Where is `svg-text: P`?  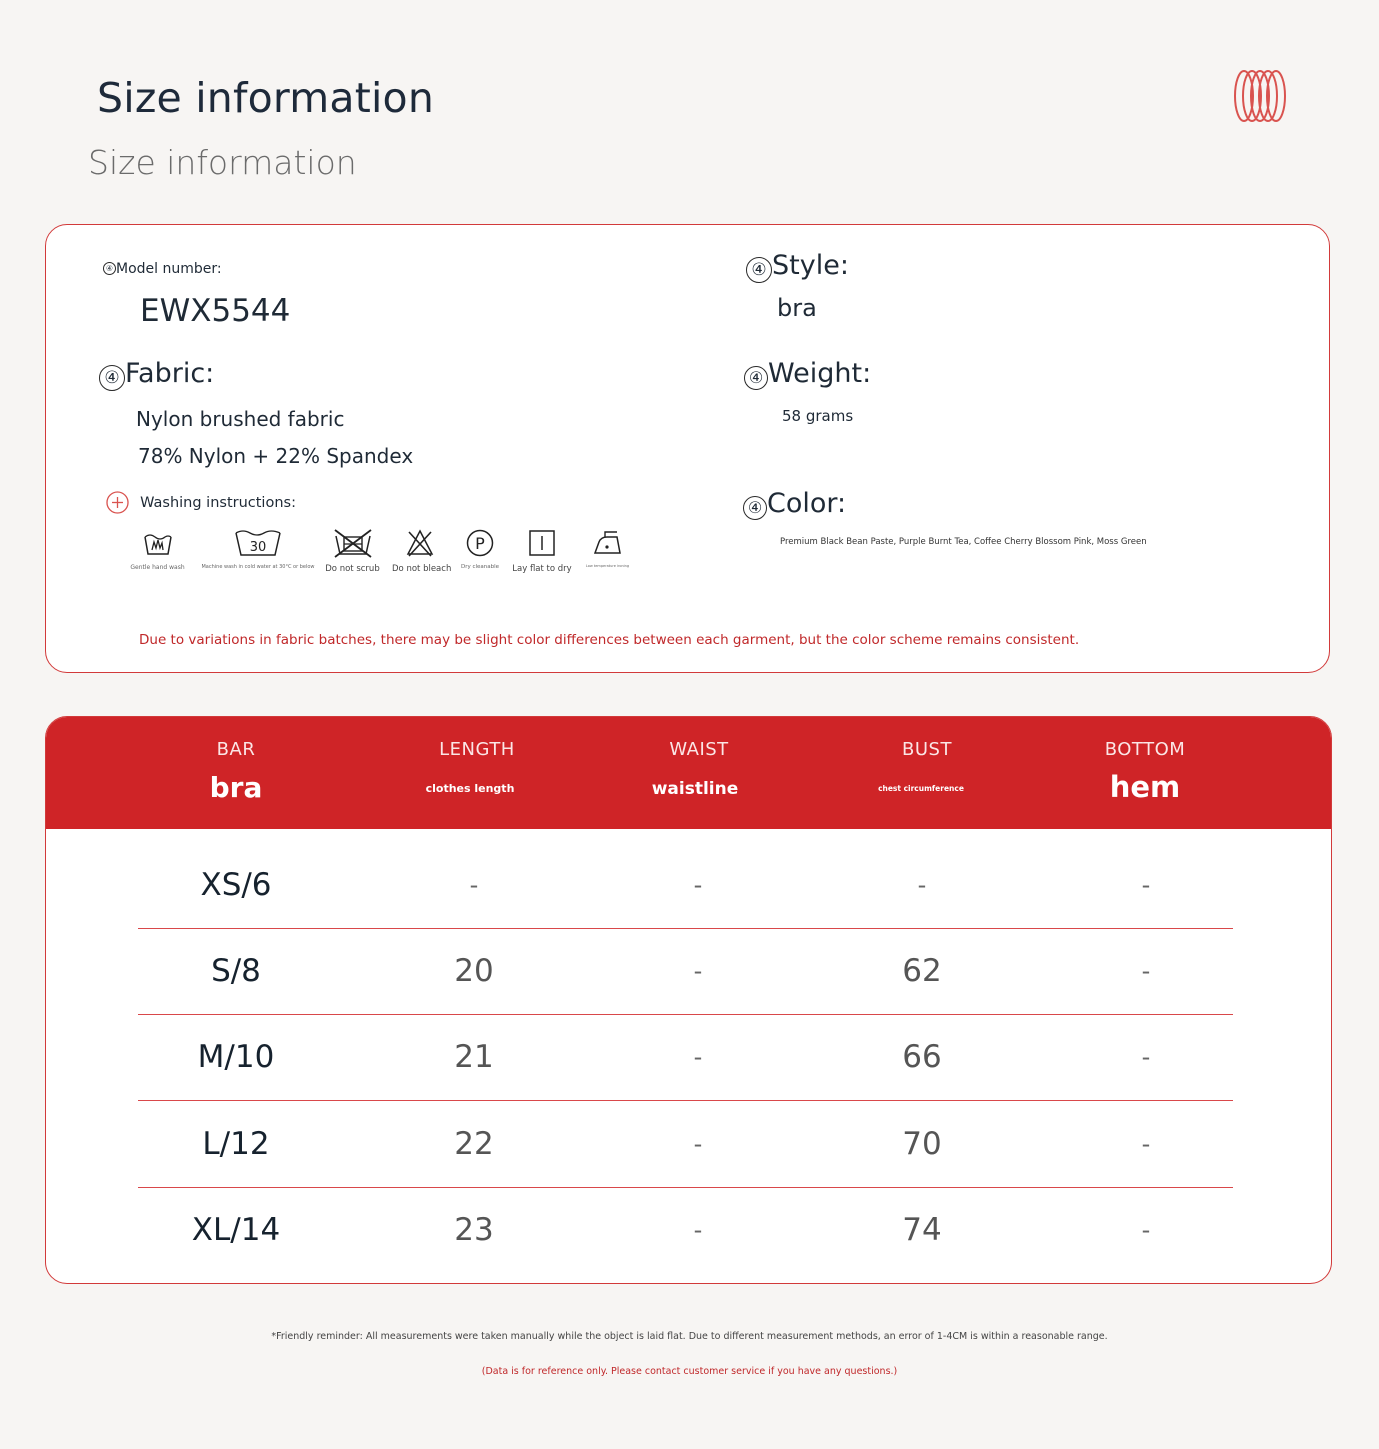
svg-text: P is located at coordinates (480, 543).